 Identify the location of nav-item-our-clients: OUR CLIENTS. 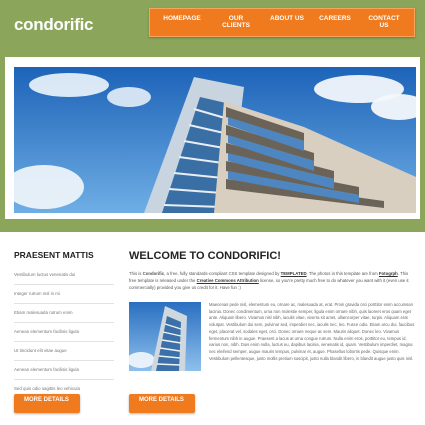
(236, 22).